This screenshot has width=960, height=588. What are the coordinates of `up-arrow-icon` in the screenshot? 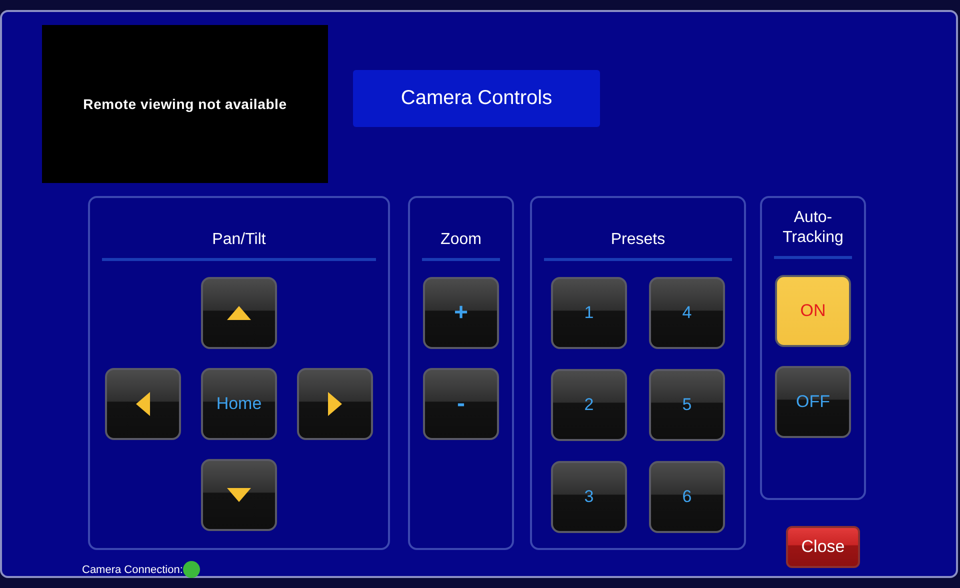 It's located at (239, 313).